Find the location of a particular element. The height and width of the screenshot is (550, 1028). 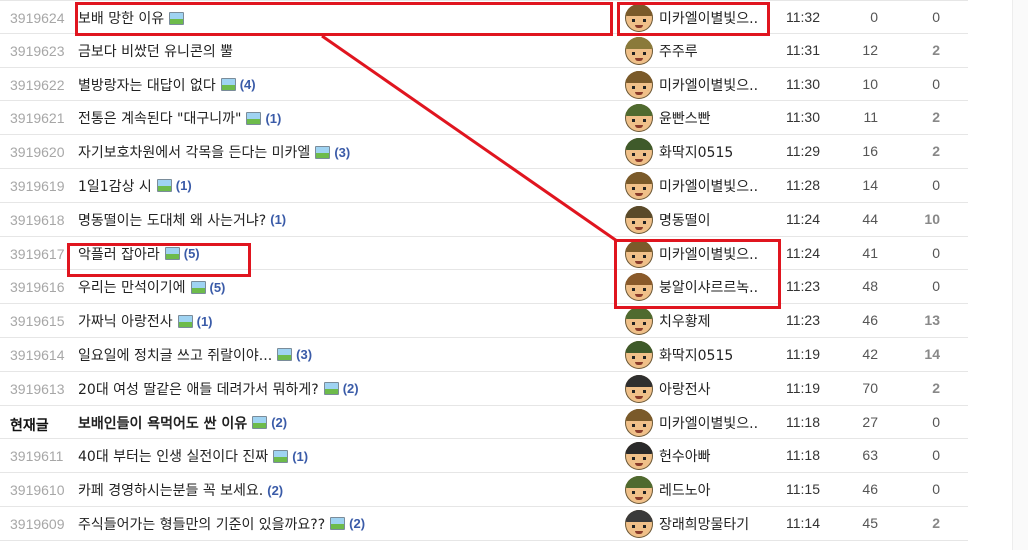

author: 치우황제 is located at coordinates (668, 321).